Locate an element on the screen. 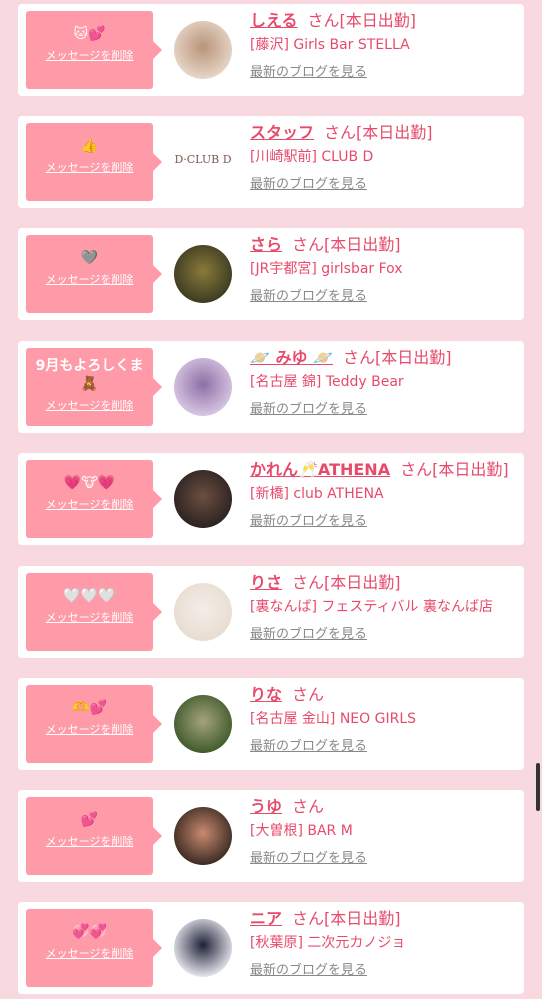 This screenshot has height=999, width=542. message-card: 💕 メッセージを削除 うゆ さん [大曽根] BAR M 最新のブログを見る is located at coordinates (271, 836).